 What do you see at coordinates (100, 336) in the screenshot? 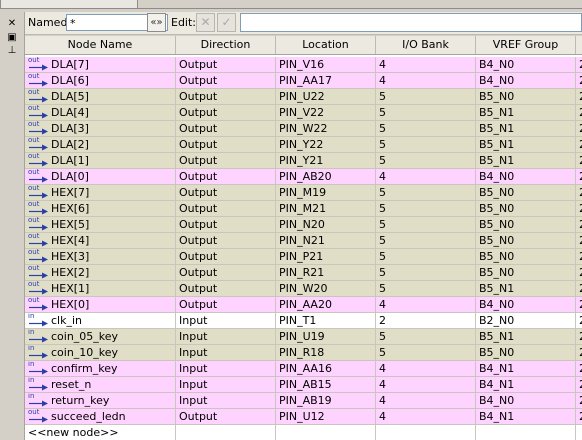
I see `node-name-cell: in coin_05_key` at bounding box center [100, 336].